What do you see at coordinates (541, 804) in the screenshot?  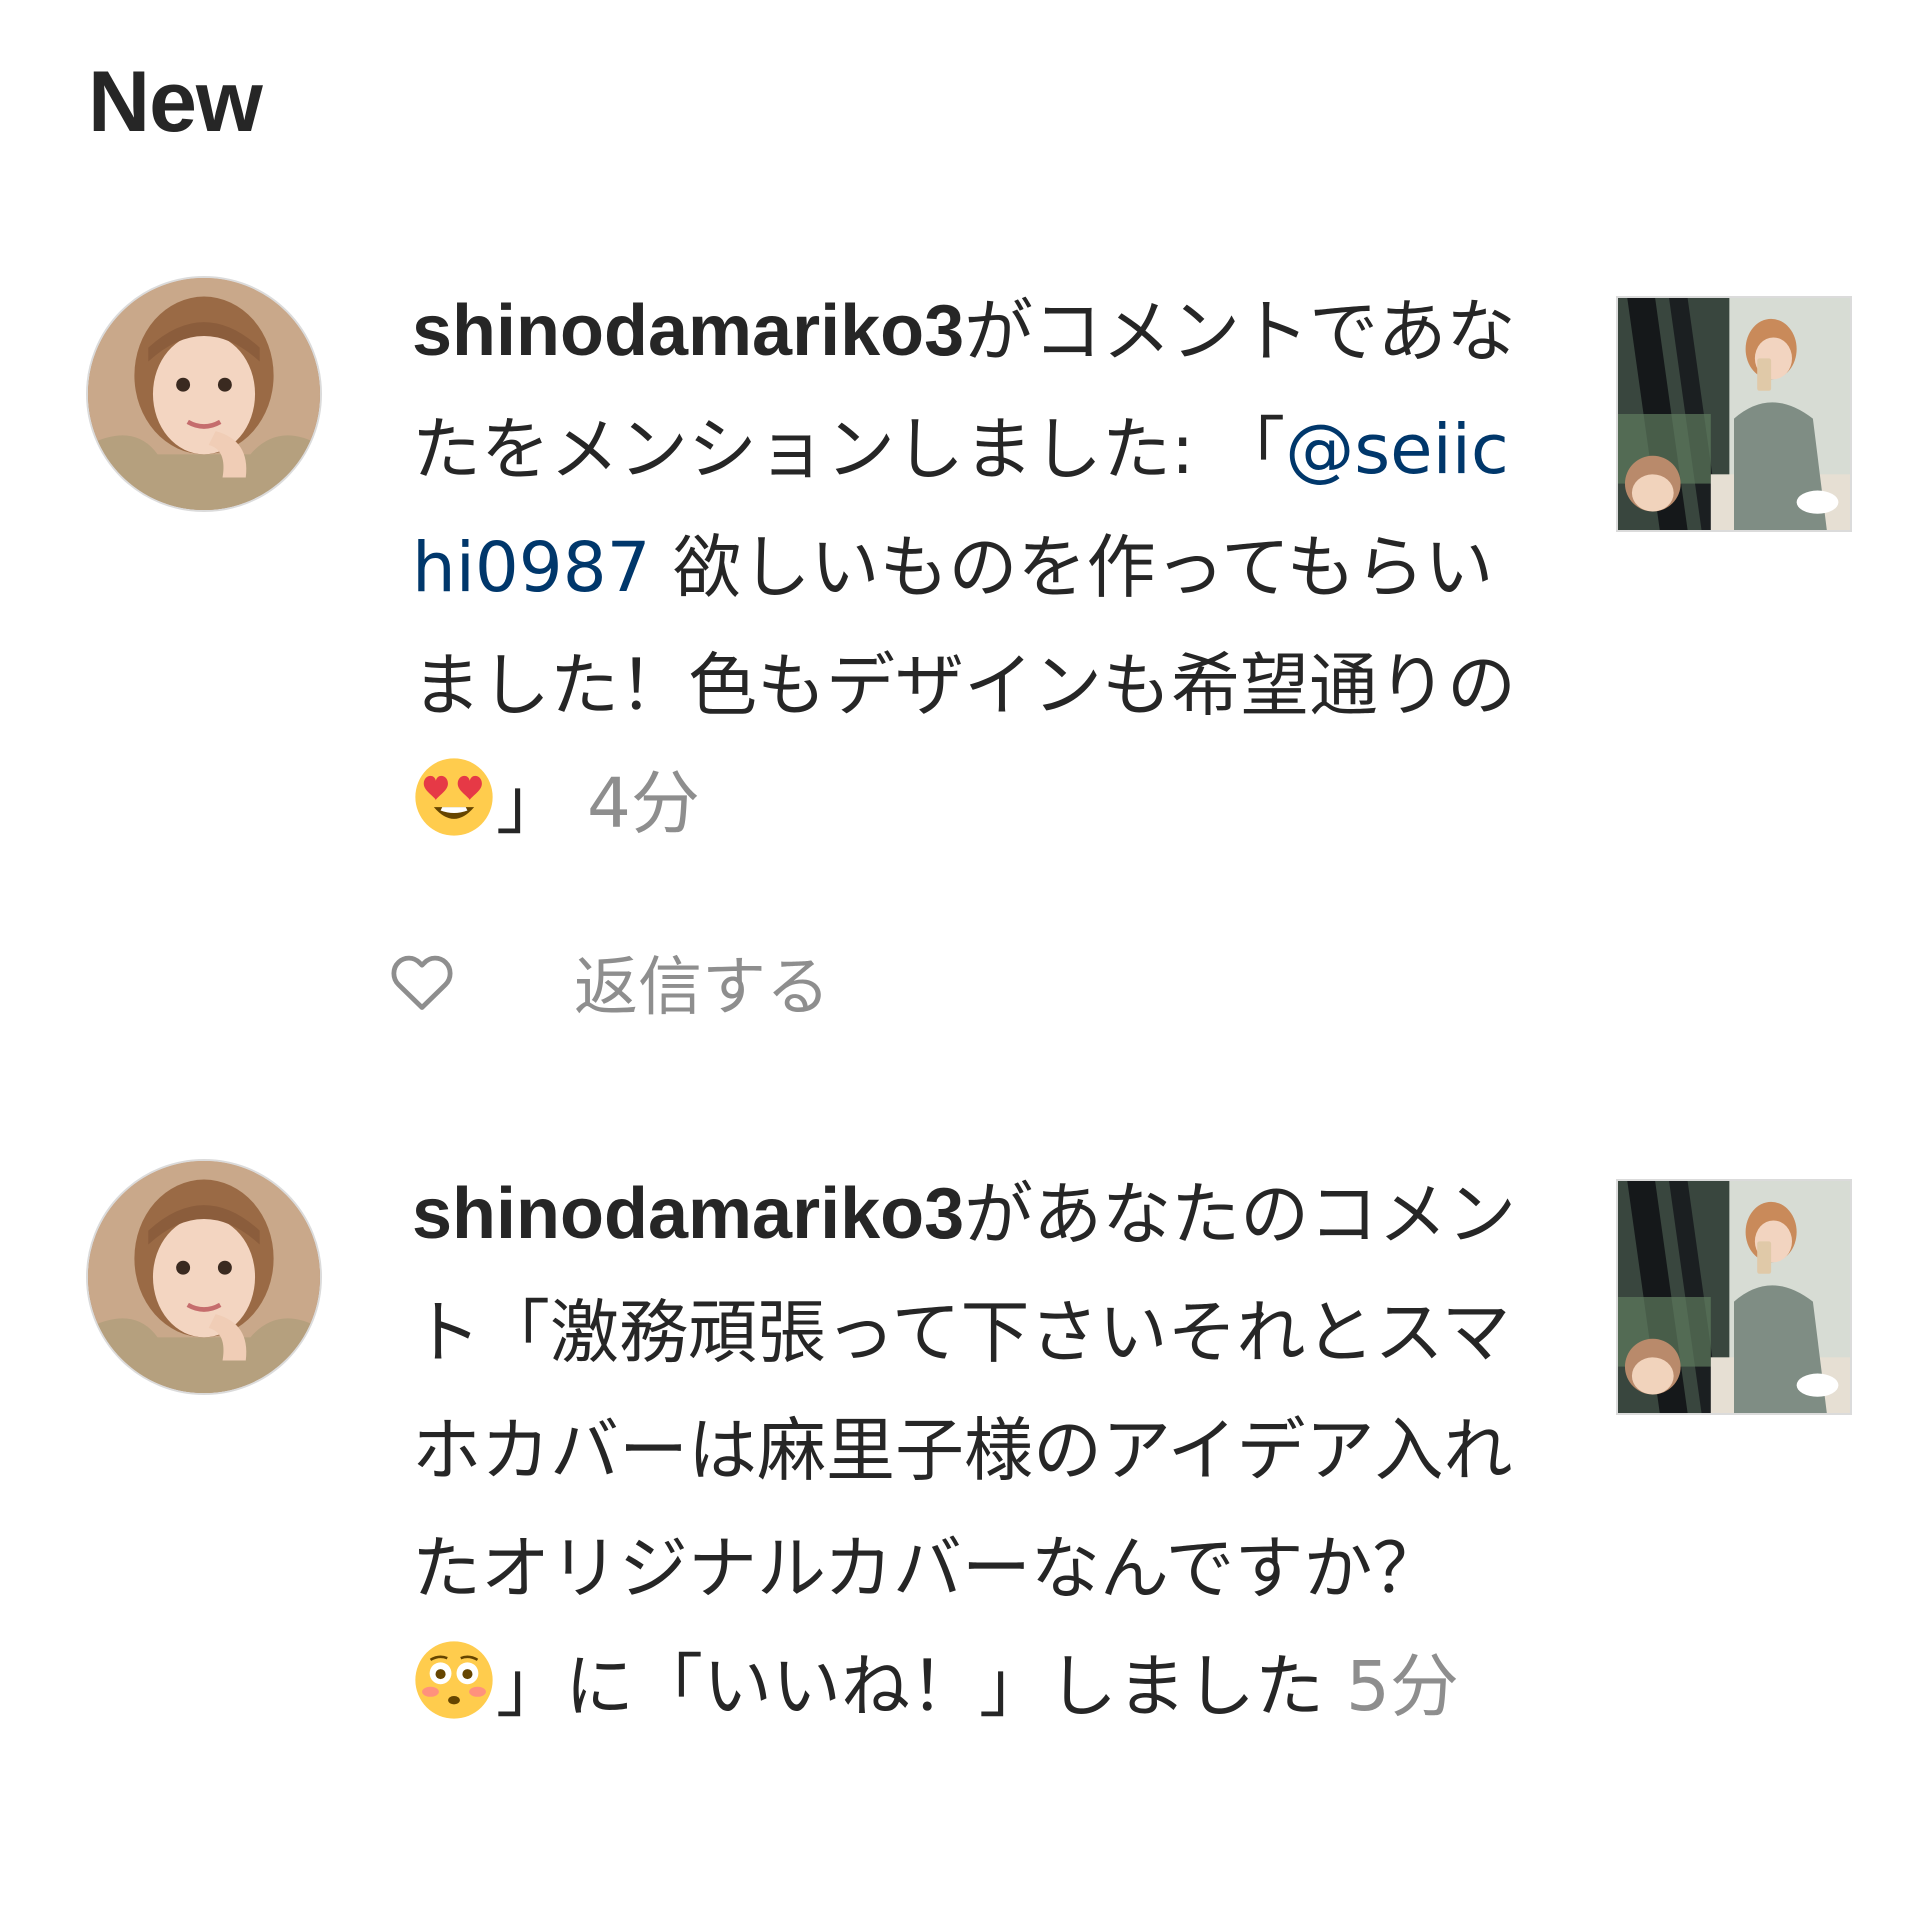 I see `notification-message-end: 」` at bounding box center [541, 804].